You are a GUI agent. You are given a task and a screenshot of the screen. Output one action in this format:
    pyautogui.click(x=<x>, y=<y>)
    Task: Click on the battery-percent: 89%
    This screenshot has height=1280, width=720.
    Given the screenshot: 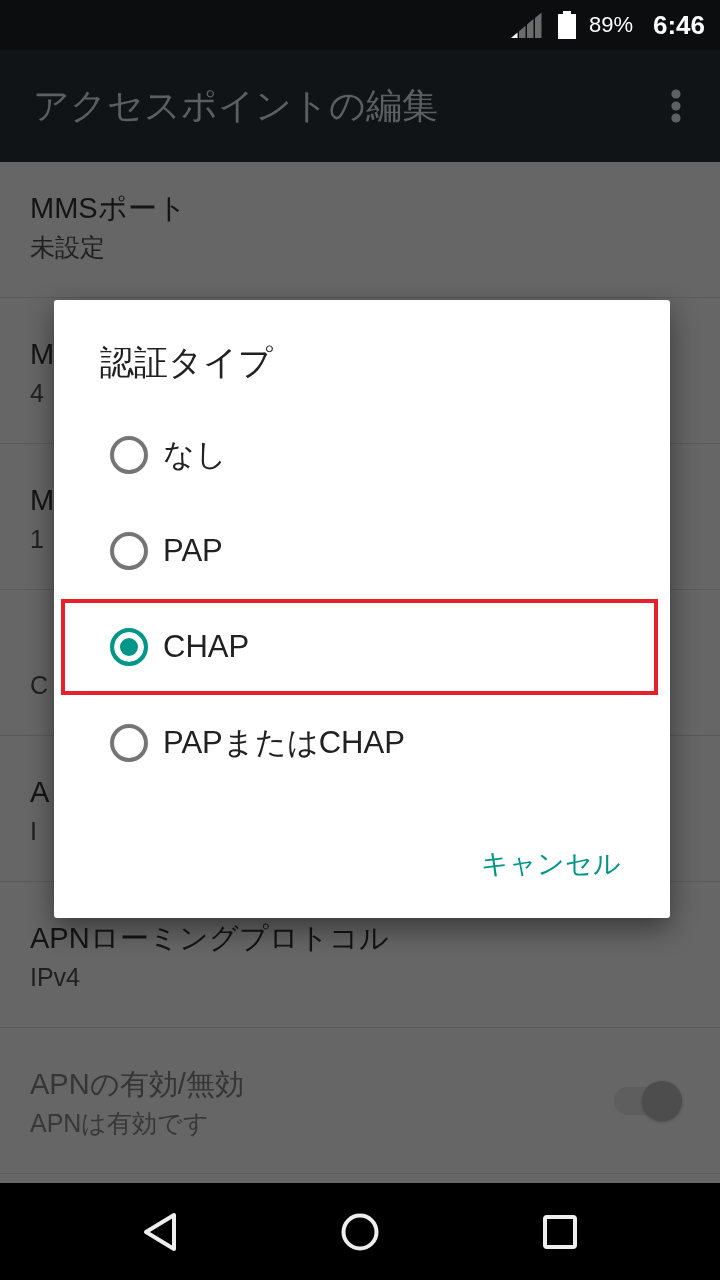 What is the action you would take?
    pyautogui.click(x=610, y=25)
    